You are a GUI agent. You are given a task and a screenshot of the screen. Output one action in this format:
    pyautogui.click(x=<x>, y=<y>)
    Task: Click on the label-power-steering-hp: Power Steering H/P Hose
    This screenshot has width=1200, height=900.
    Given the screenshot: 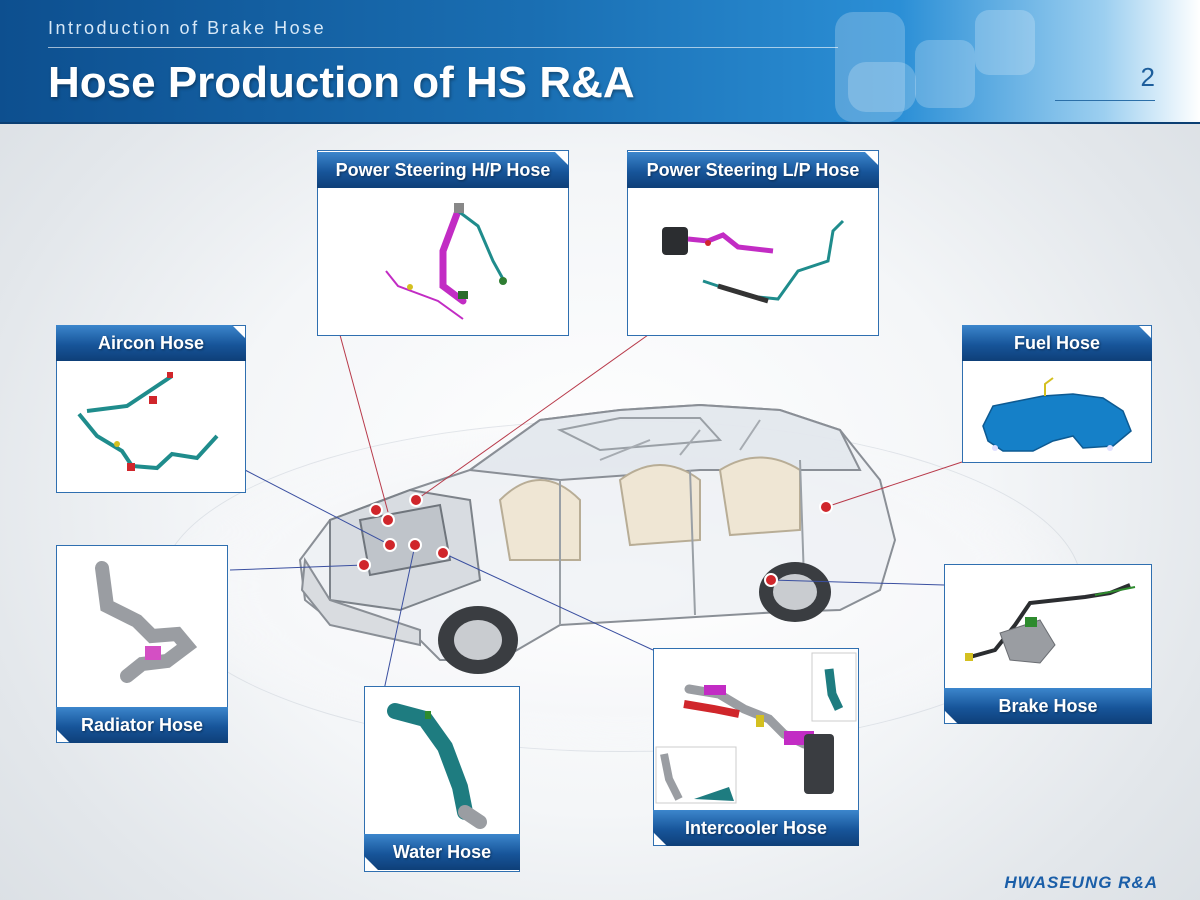 What is the action you would take?
    pyautogui.click(x=443, y=170)
    